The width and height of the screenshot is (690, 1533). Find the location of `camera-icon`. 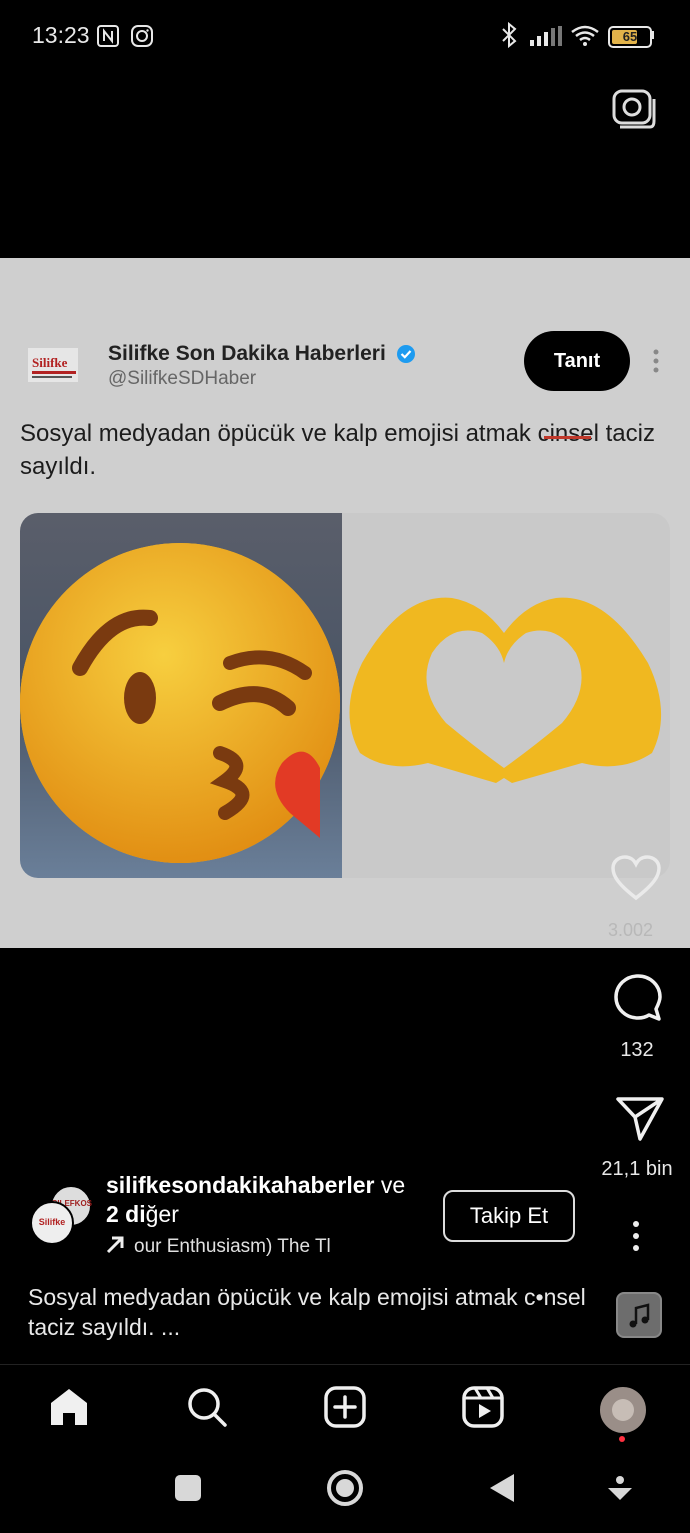

camera-icon is located at coordinates (633, 108).